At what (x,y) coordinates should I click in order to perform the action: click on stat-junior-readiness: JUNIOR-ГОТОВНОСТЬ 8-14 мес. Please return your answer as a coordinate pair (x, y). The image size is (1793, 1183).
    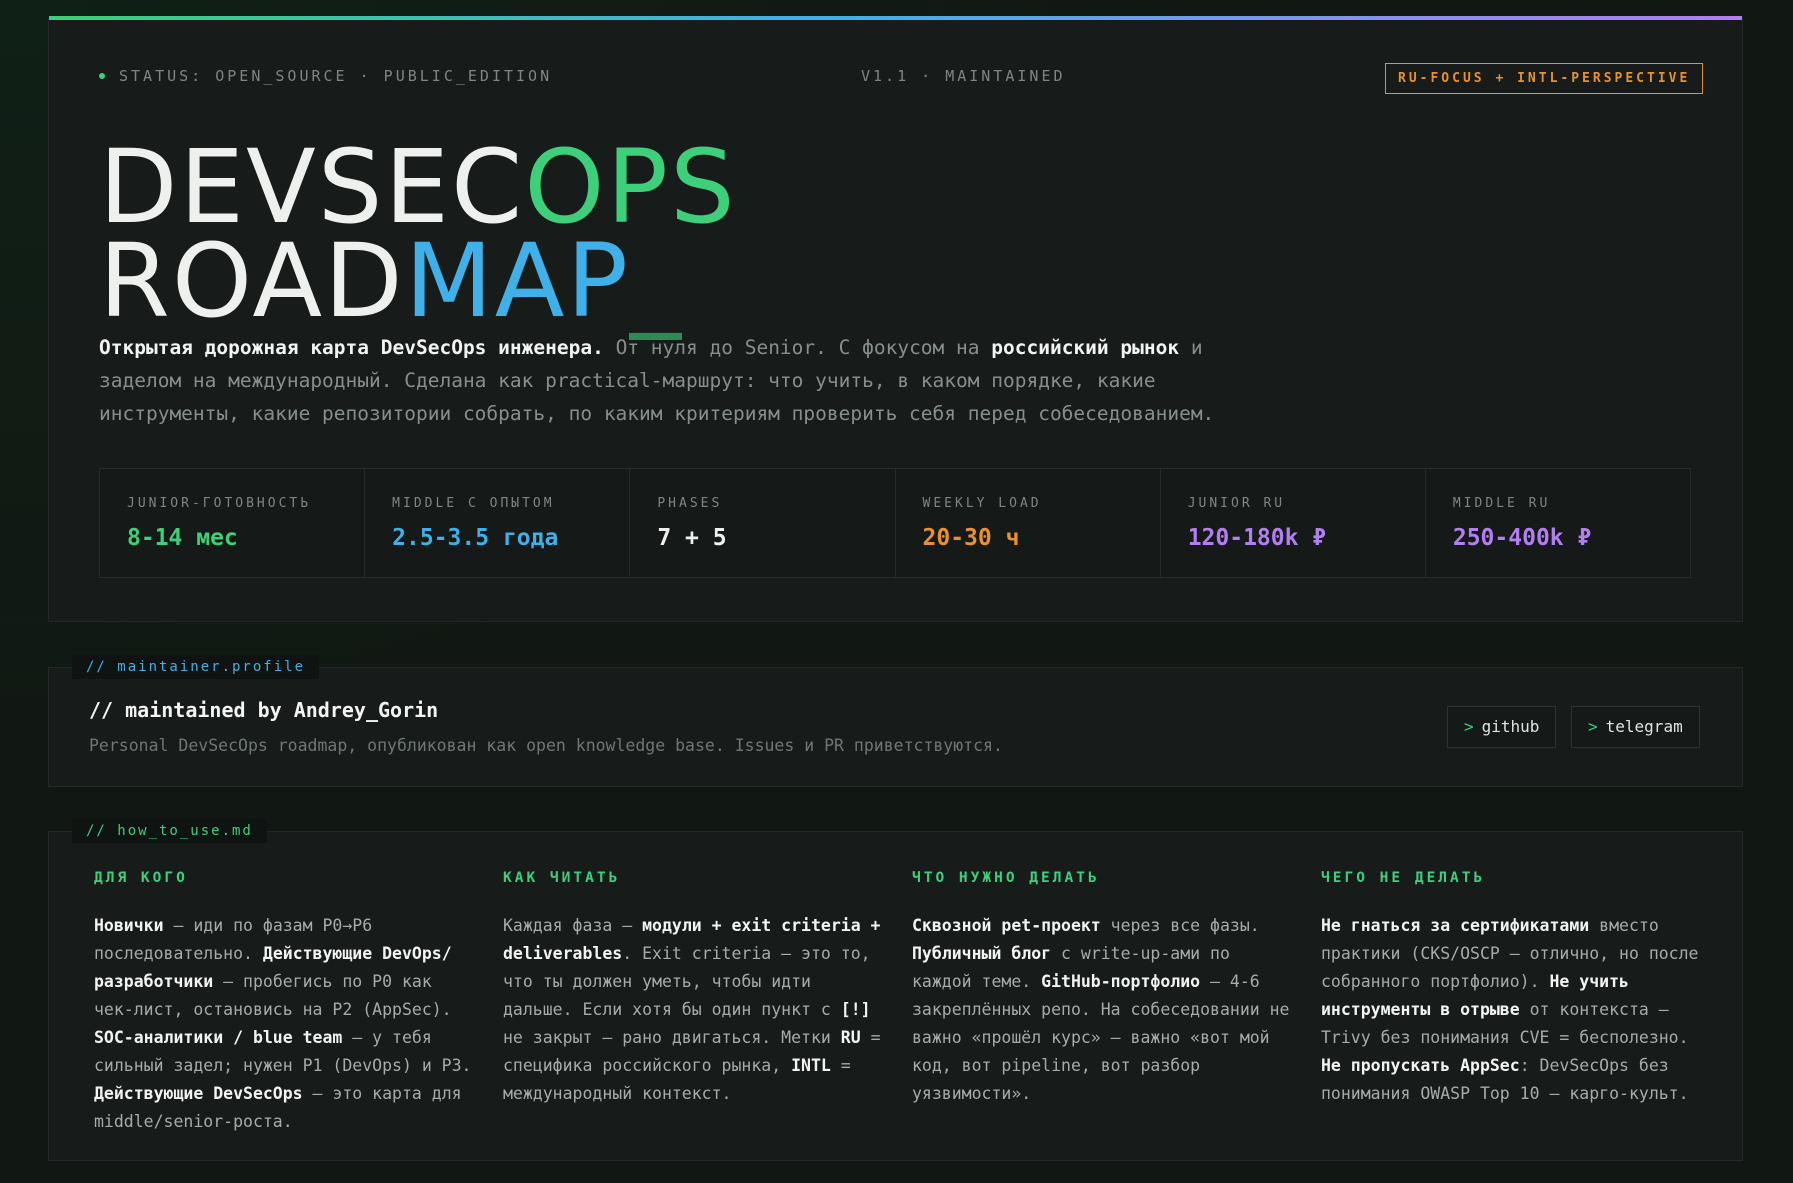
    Looking at the image, I should click on (233, 523).